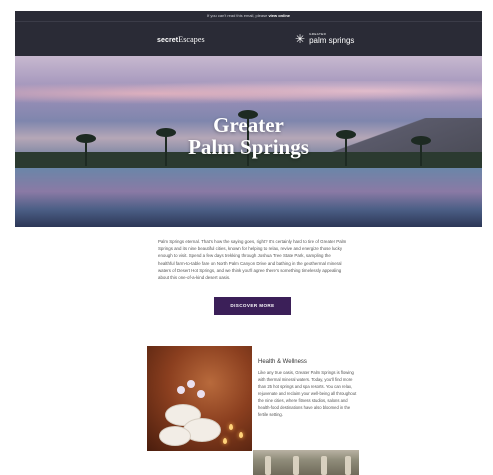 The height and width of the screenshot is (475, 493). What do you see at coordinates (248, 197) in the screenshot?
I see `hero-pool` at bounding box center [248, 197].